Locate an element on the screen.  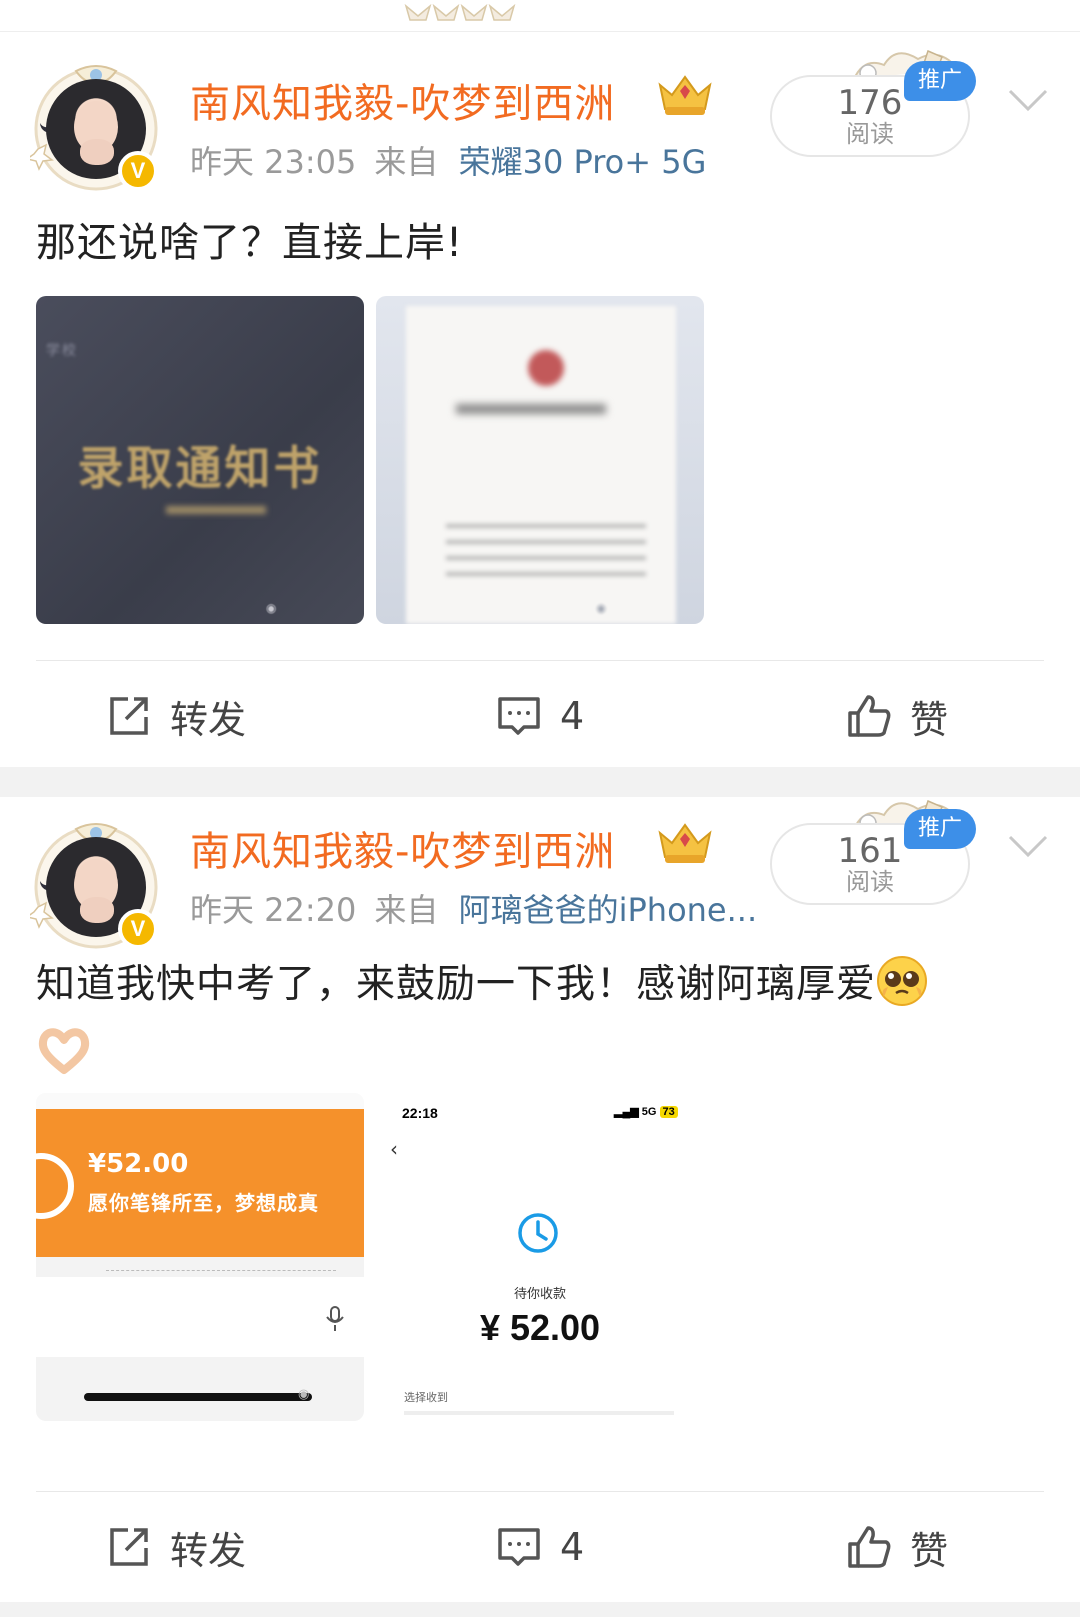
clock-icon is located at coordinates (538, 1233).